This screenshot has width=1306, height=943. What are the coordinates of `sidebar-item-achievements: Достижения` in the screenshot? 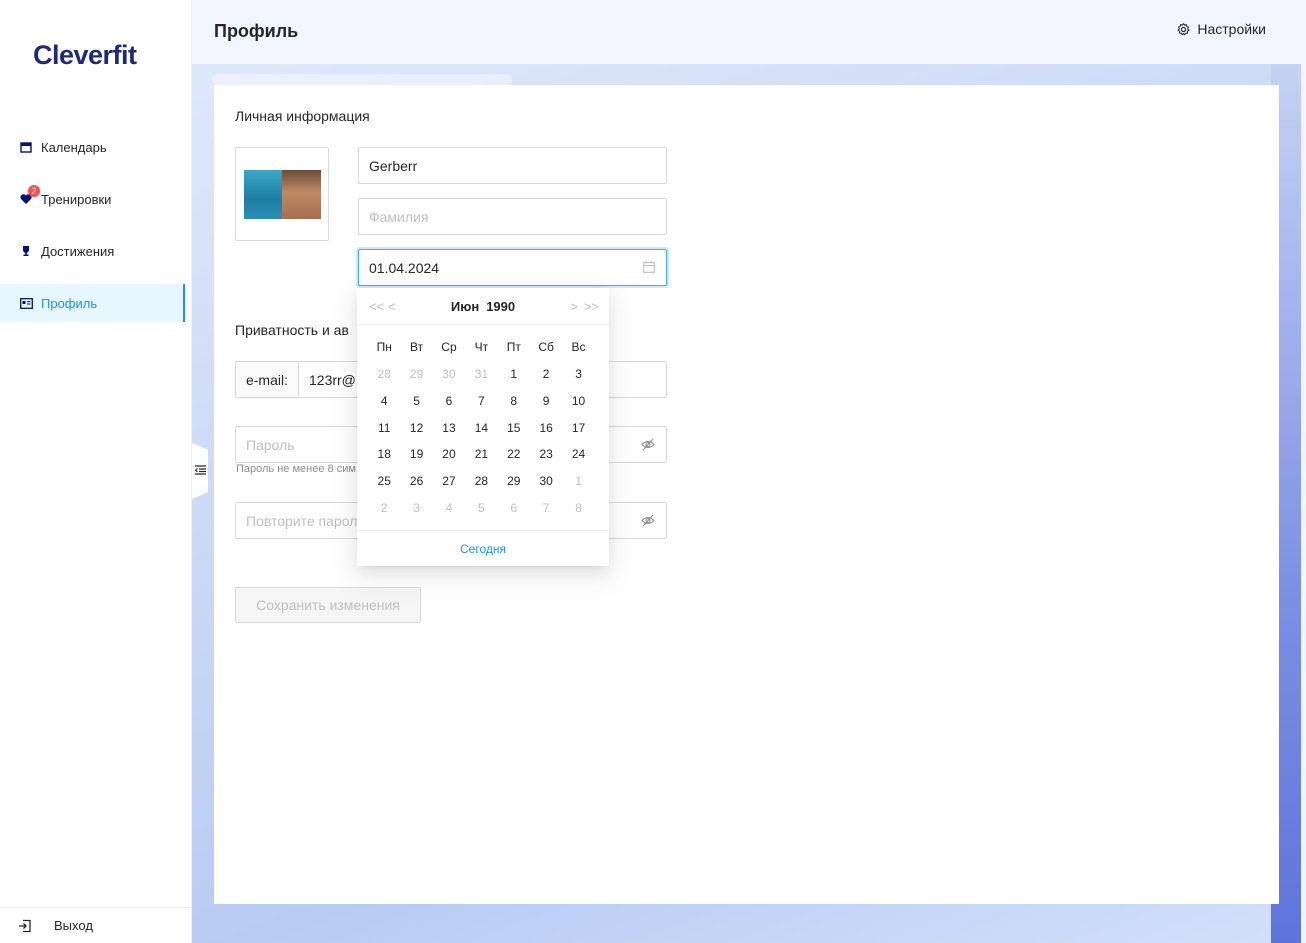 It's located at (92, 251).